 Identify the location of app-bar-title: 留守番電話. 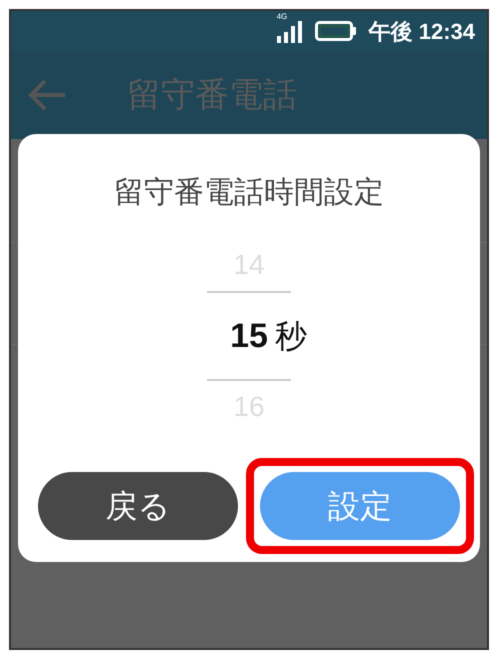
(212, 95).